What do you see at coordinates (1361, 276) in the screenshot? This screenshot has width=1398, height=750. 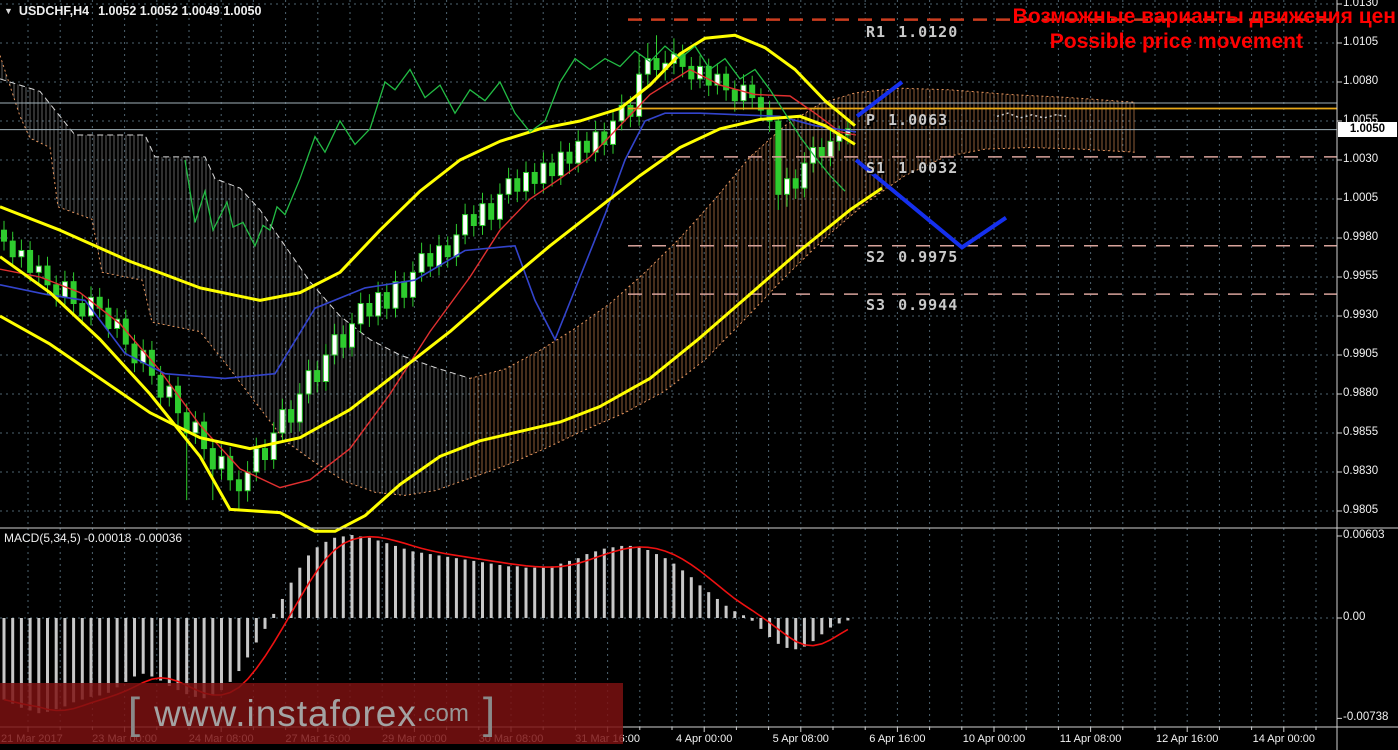 I see `price-axis-label: 0.9955` at bounding box center [1361, 276].